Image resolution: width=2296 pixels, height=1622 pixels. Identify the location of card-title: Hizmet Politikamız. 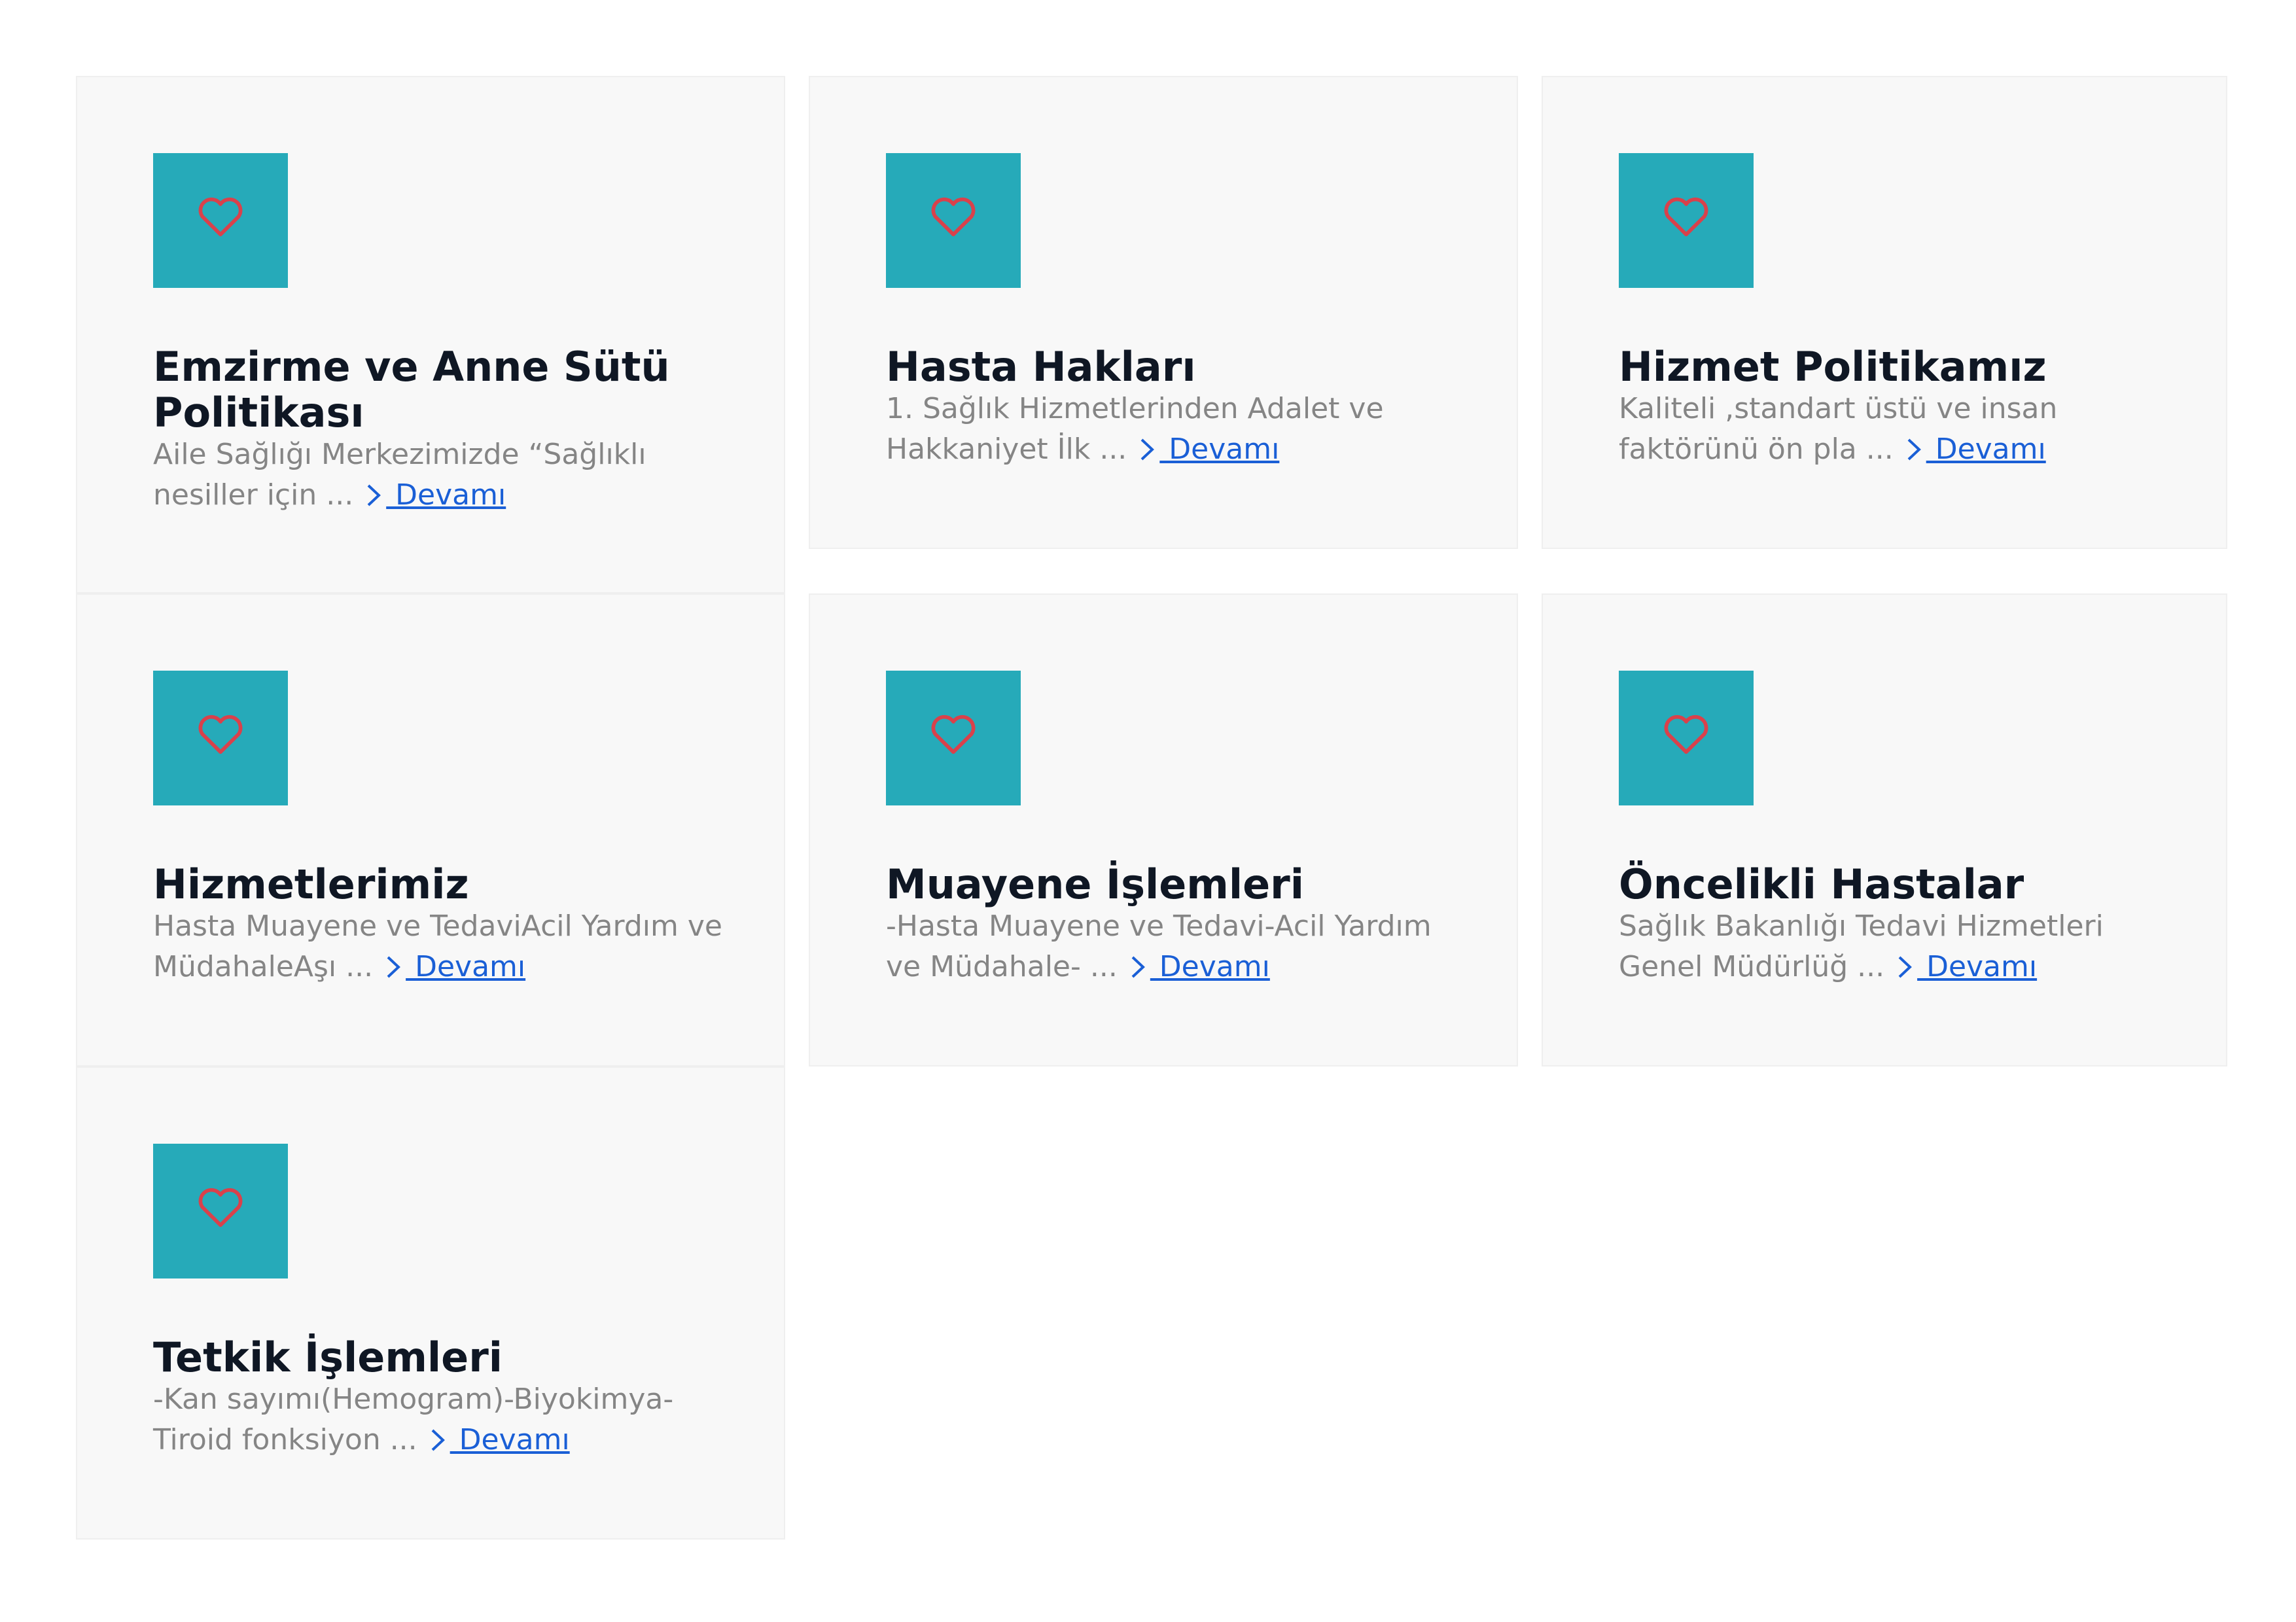
(1833, 367).